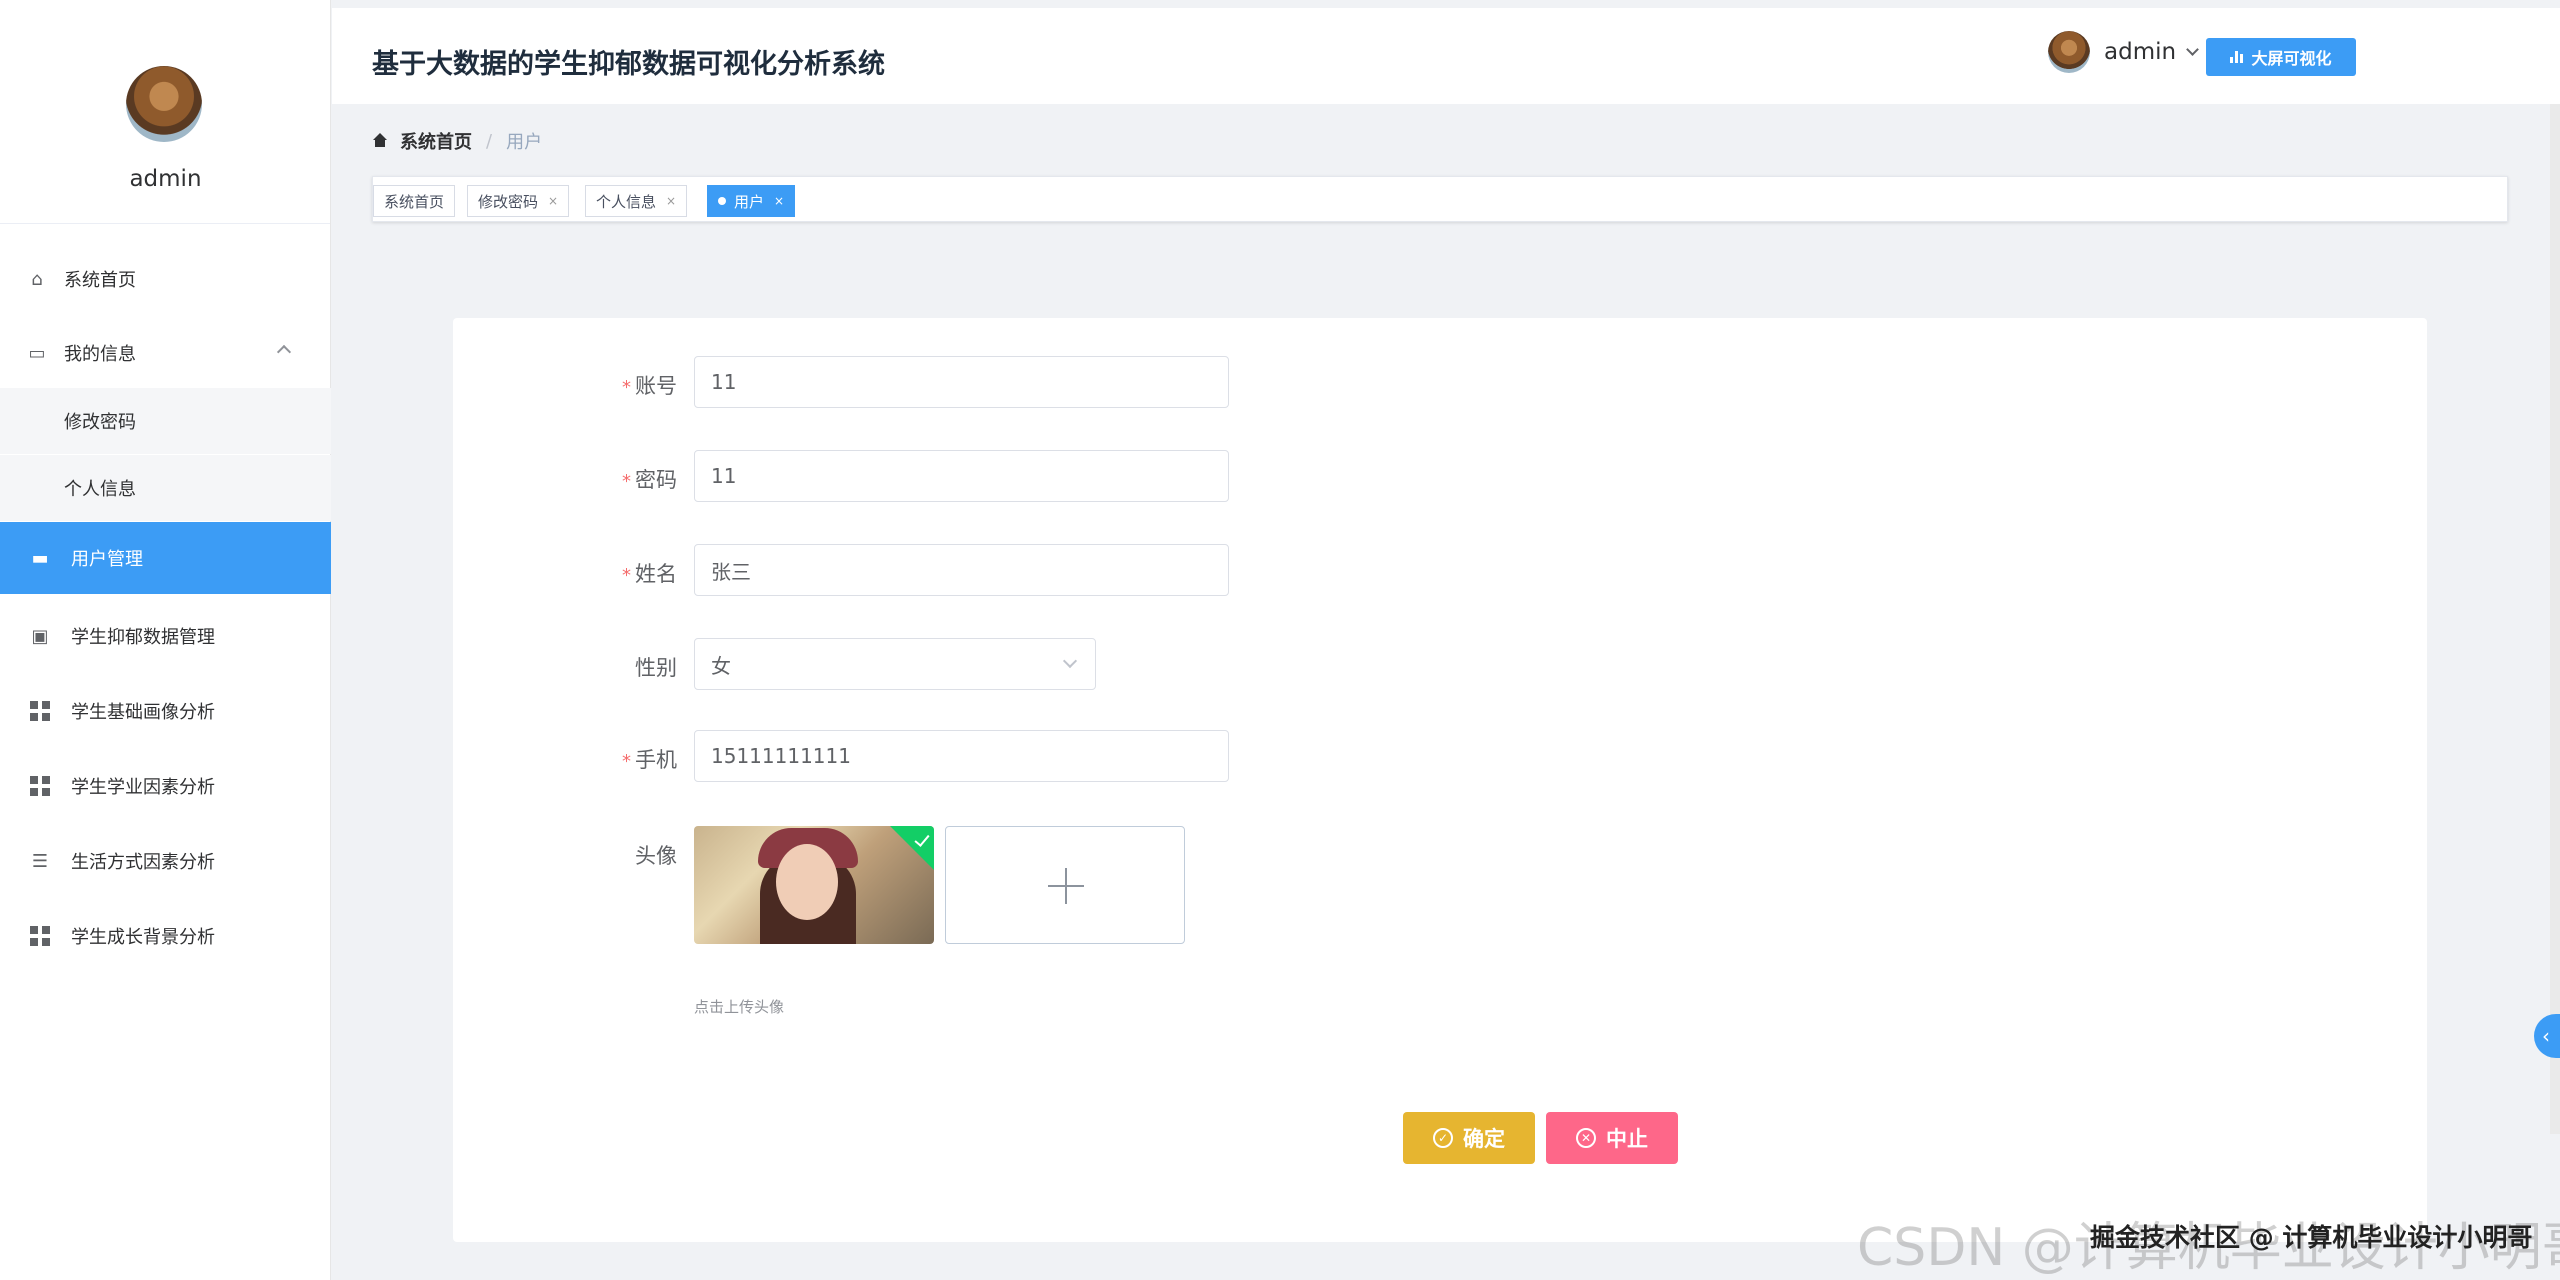 The image size is (2560, 1280). What do you see at coordinates (628, 64) in the screenshot?
I see `app-title: 基于大数据的学生抑郁数据可视化分析系统` at bounding box center [628, 64].